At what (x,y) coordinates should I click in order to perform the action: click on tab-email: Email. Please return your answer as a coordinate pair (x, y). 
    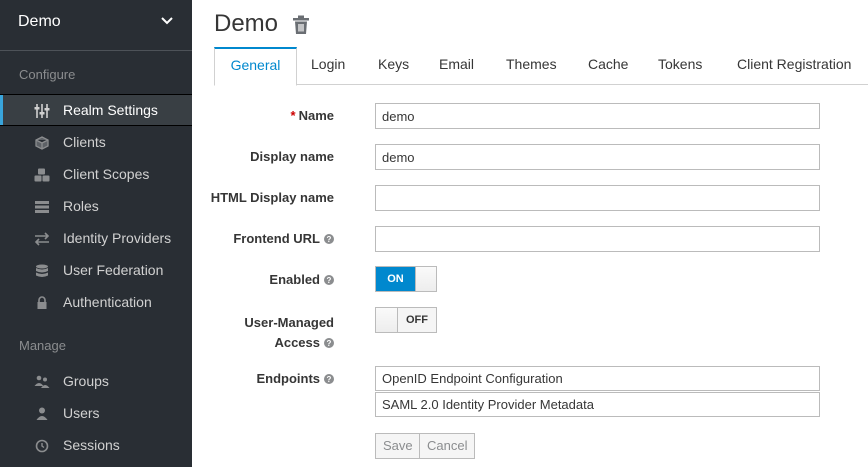
    Looking at the image, I should click on (456, 66).